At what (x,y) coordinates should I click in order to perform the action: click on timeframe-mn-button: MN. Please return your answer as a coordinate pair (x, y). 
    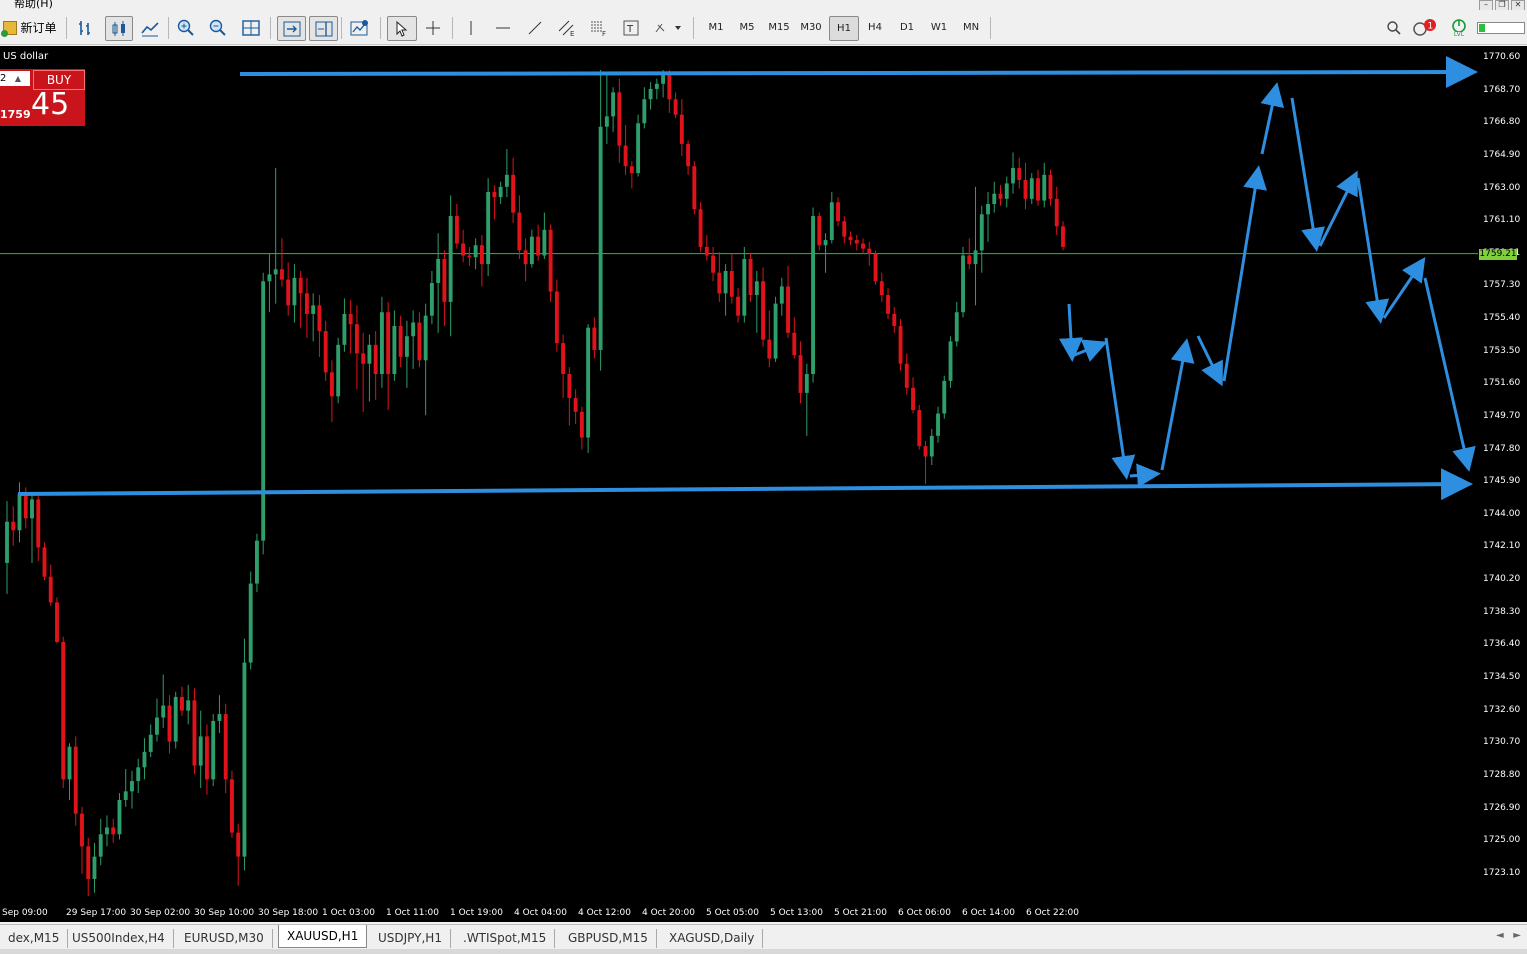
    Looking at the image, I should click on (971, 27).